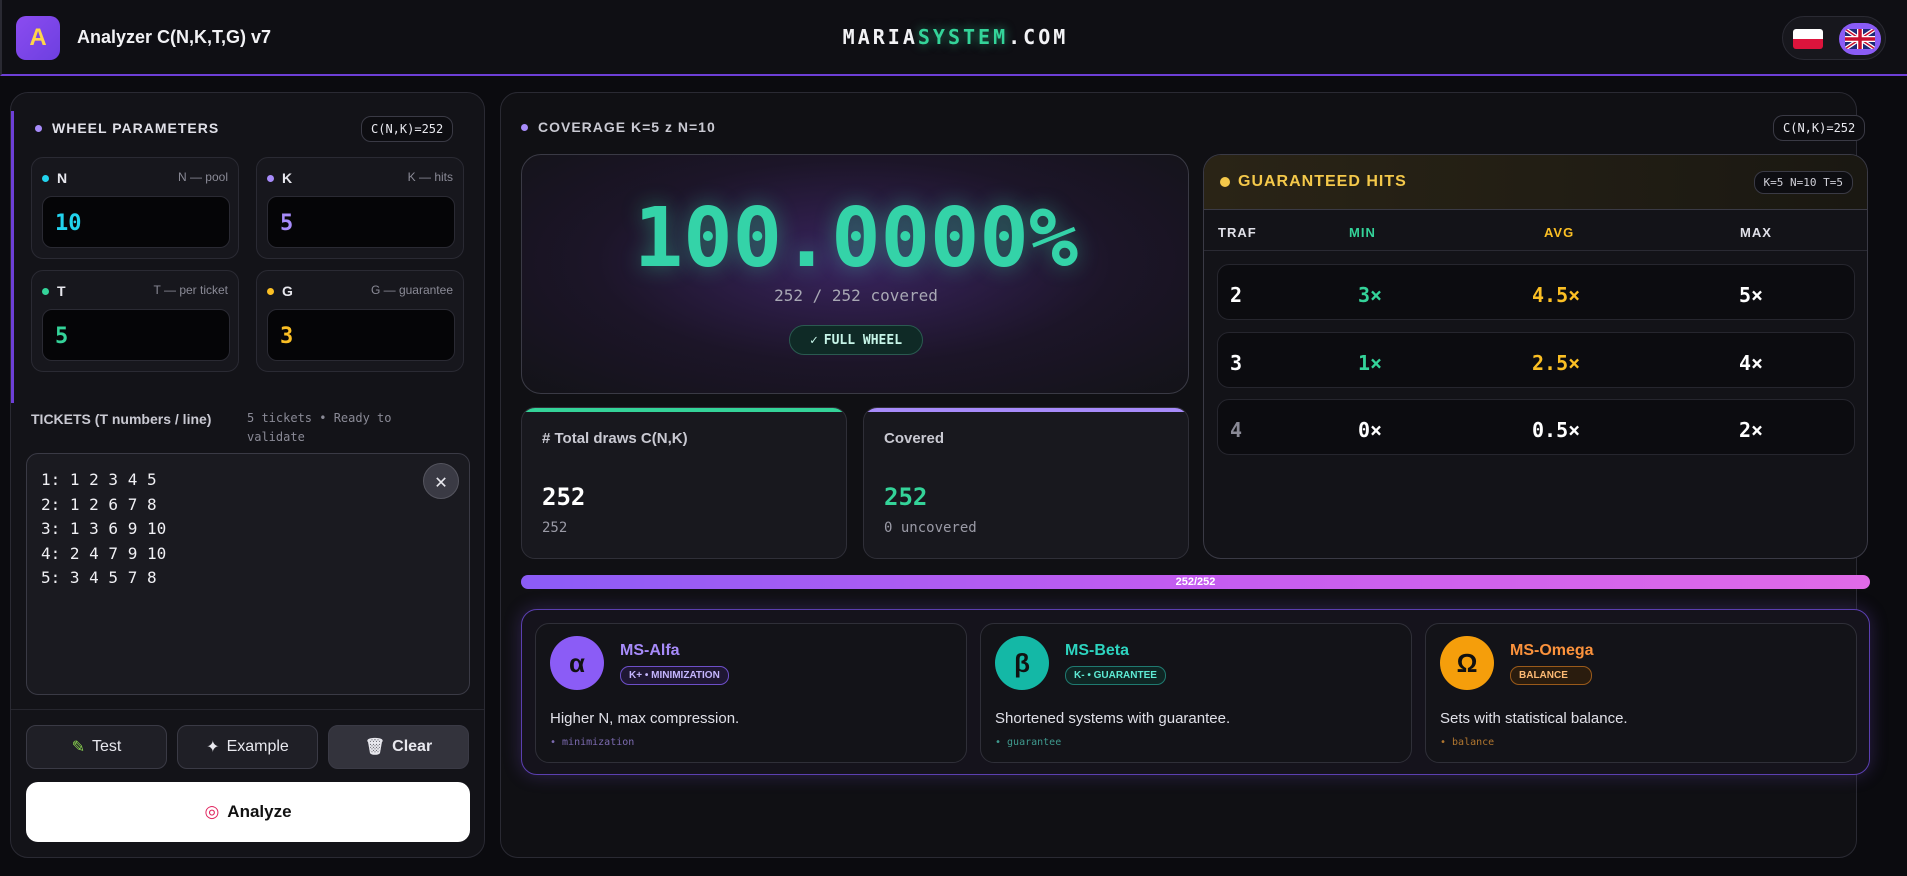  What do you see at coordinates (524, 127) in the screenshot?
I see `section-dot-icon` at bounding box center [524, 127].